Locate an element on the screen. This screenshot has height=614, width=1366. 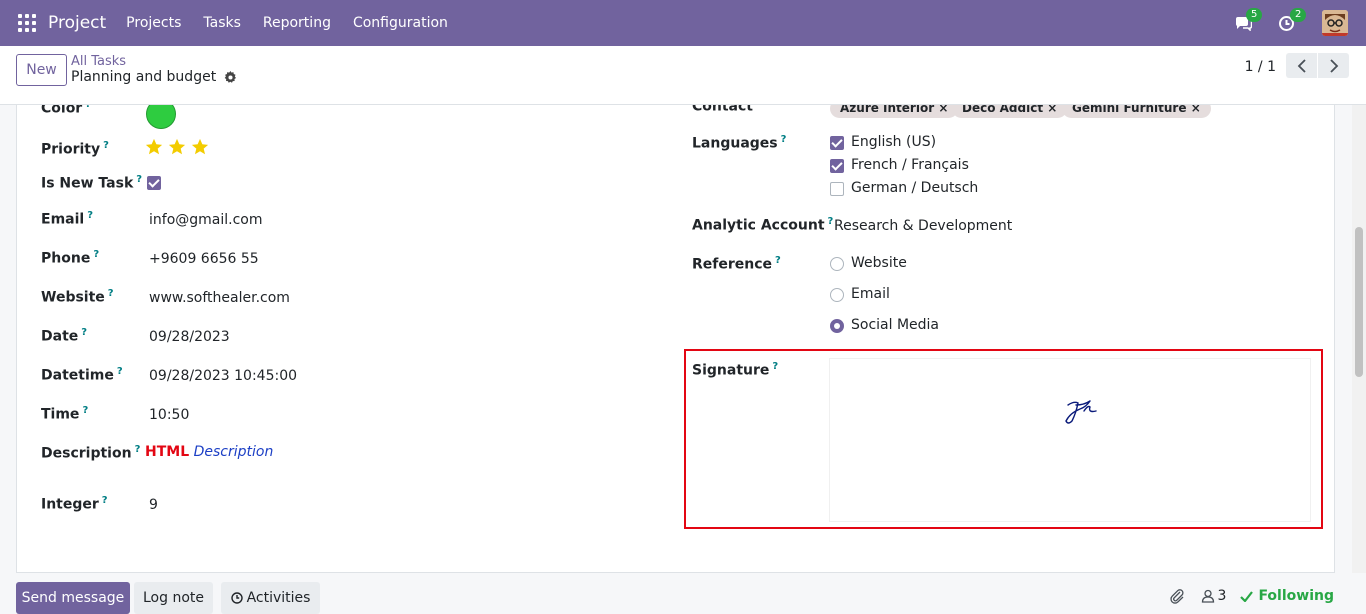
description-desc-word: Description is located at coordinates (233, 452).